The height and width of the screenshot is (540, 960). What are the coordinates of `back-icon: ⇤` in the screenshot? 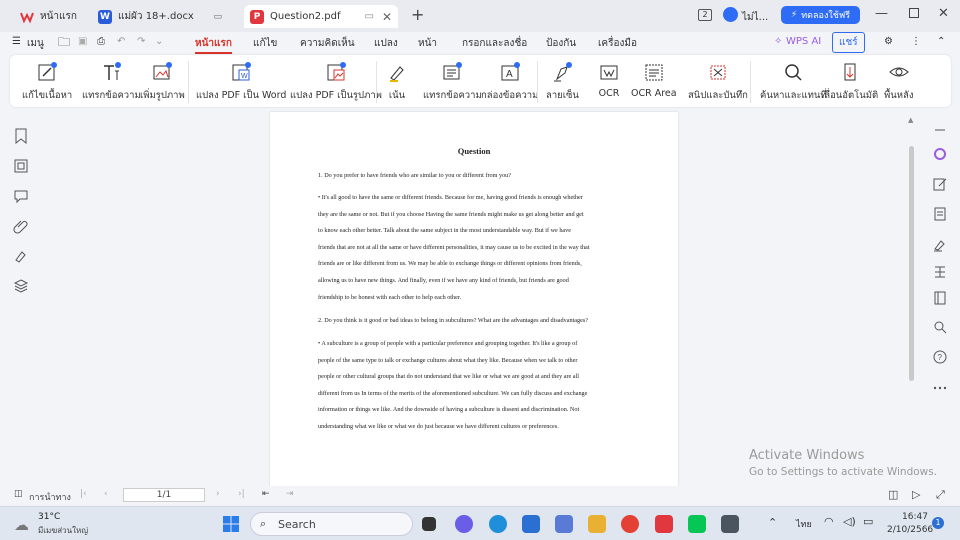 It's located at (266, 494).